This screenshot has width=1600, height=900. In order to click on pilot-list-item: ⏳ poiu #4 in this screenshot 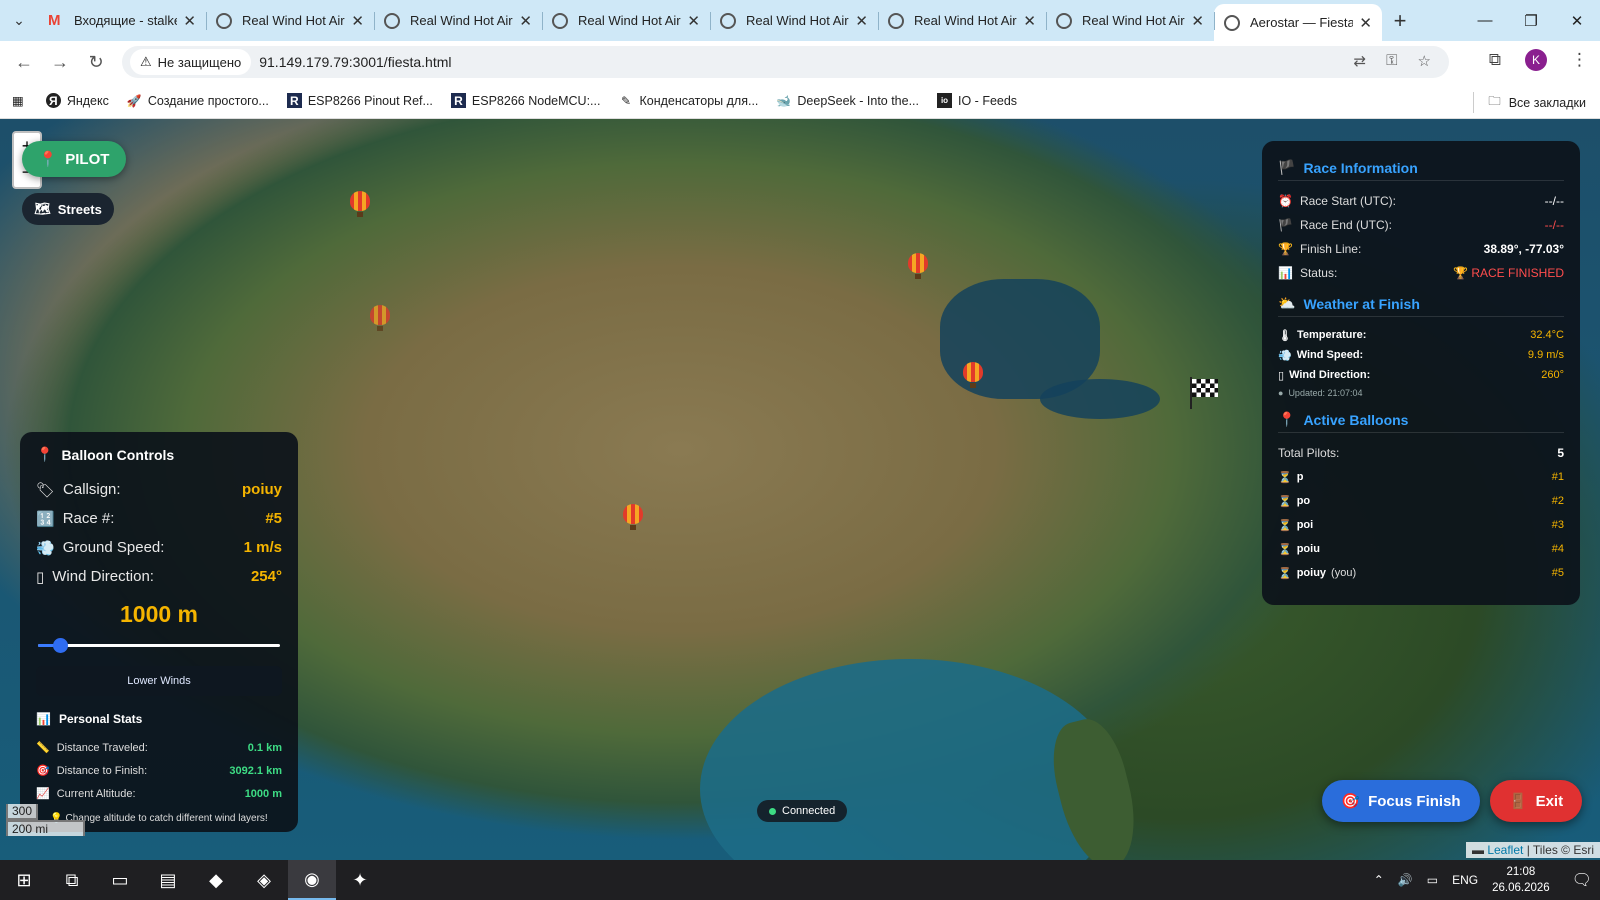, I will do `click(1421, 549)`.